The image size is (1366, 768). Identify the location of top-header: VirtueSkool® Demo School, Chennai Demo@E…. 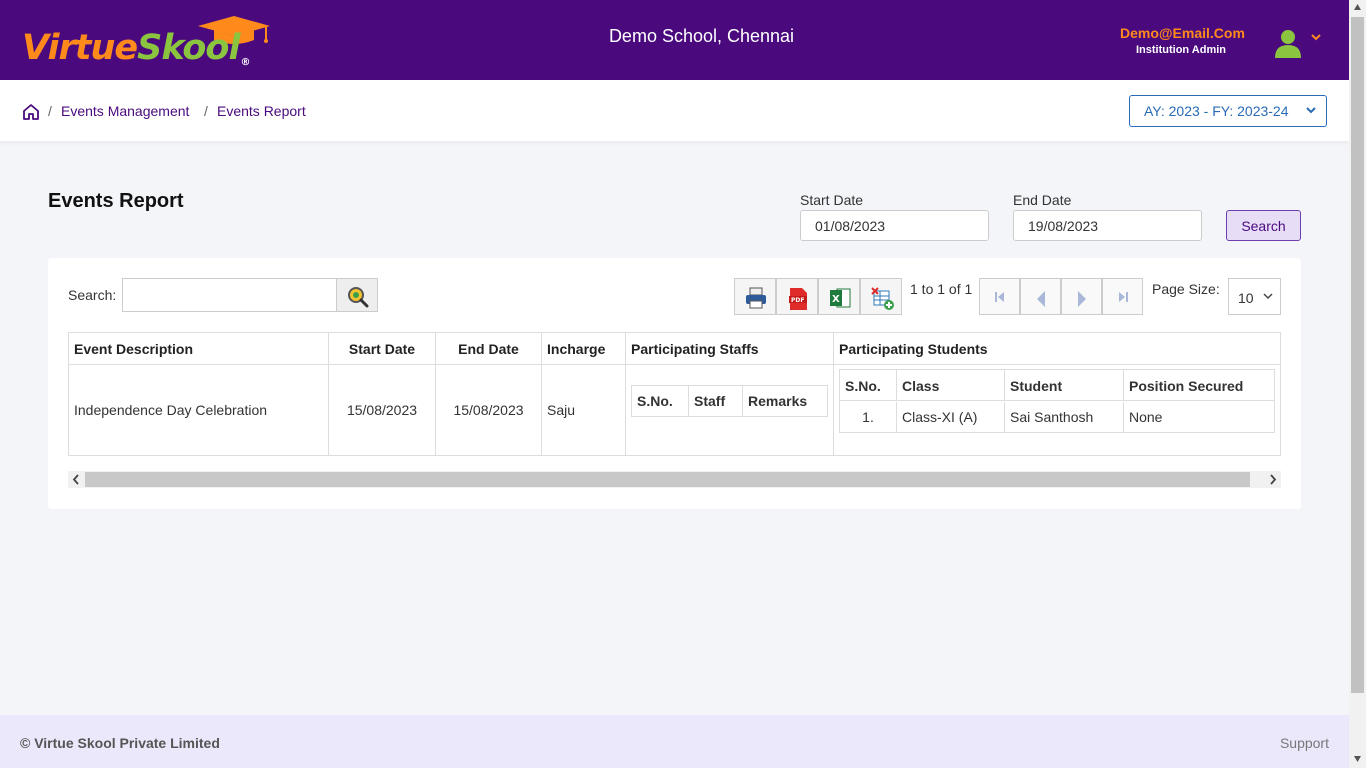
(674, 40).